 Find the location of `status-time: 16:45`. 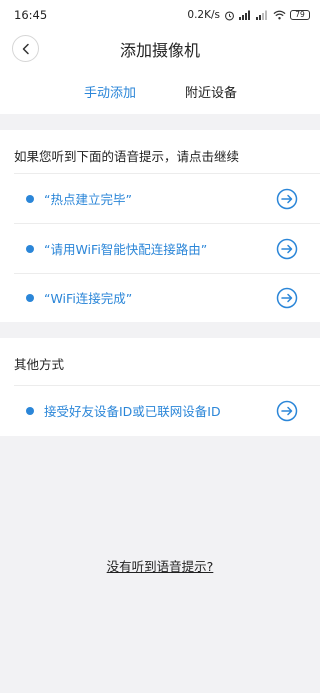

status-time: 16:45 is located at coordinates (31, 15).